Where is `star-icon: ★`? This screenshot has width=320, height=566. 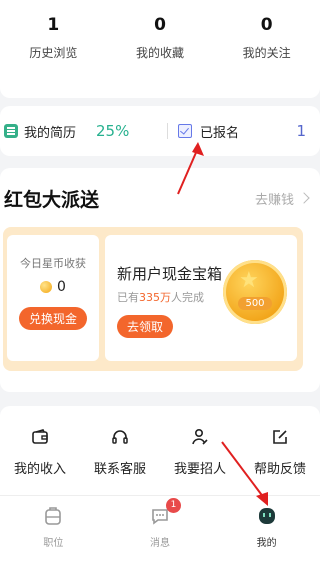
star-icon: ★ is located at coordinates (249, 280).